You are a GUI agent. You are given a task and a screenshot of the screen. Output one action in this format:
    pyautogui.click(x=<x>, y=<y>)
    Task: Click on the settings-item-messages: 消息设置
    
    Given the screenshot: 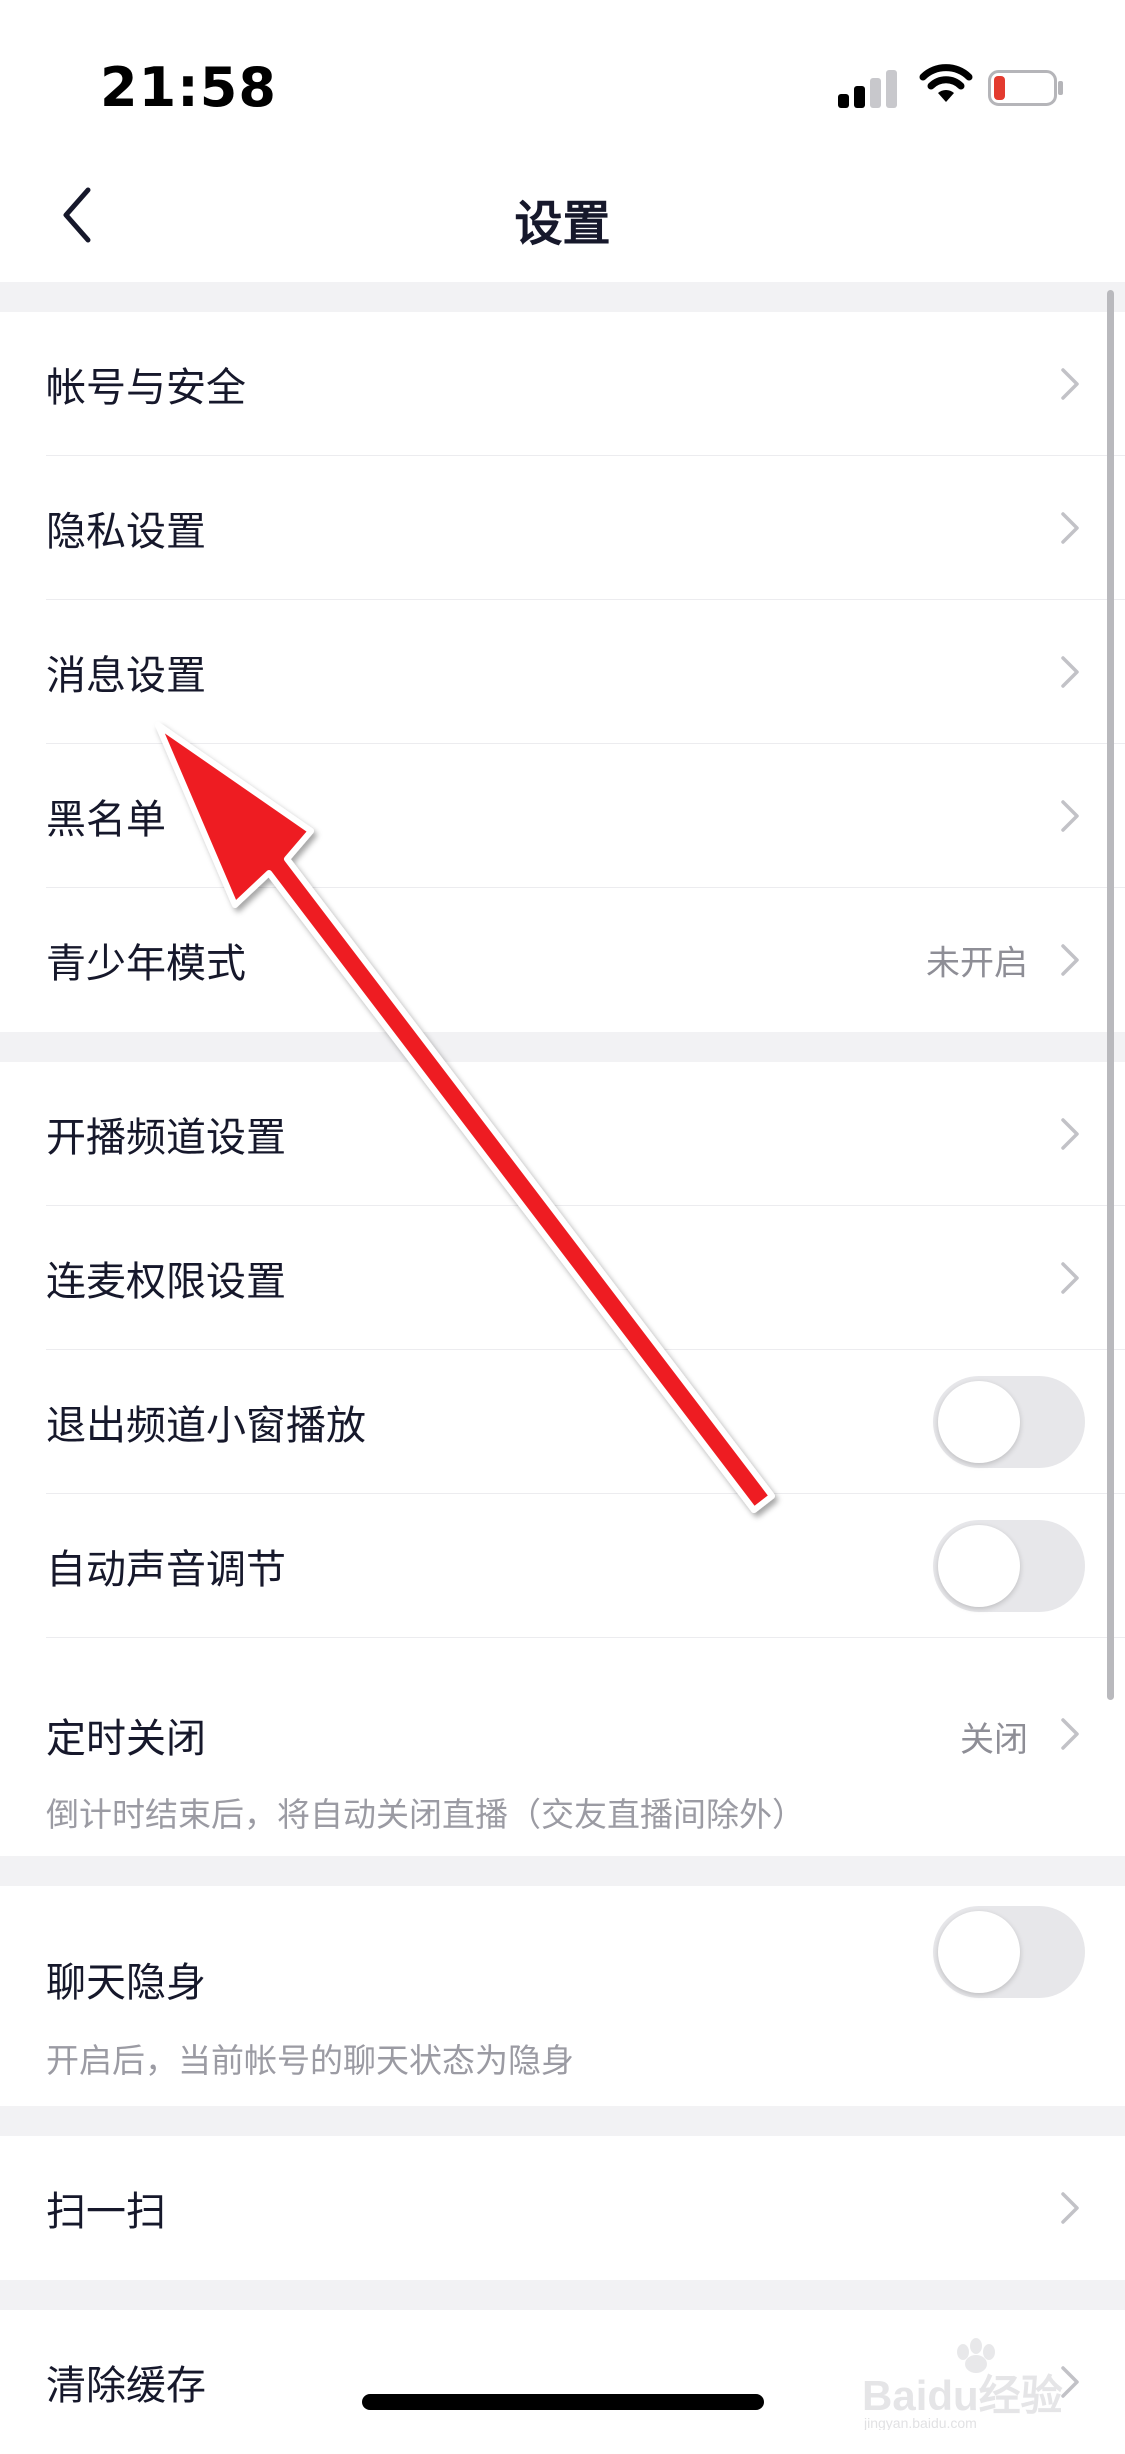 What is the action you would take?
    pyautogui.click(x=562, y=672)
    